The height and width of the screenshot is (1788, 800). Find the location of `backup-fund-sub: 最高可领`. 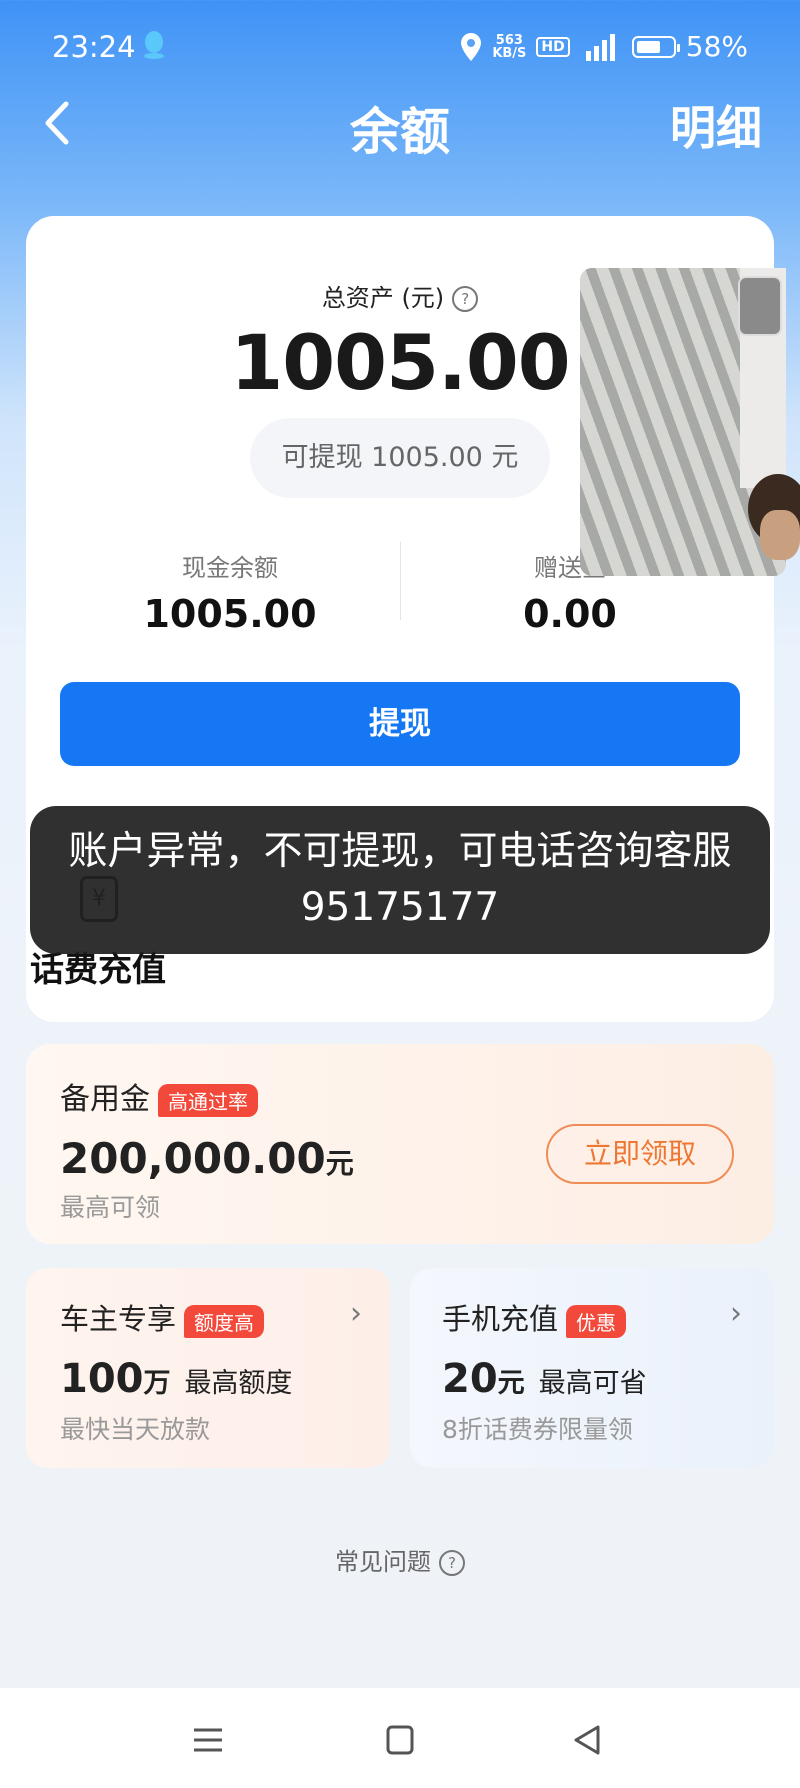

backup-fund-sub: 最高可领 is located at coordinates (110, 1207).